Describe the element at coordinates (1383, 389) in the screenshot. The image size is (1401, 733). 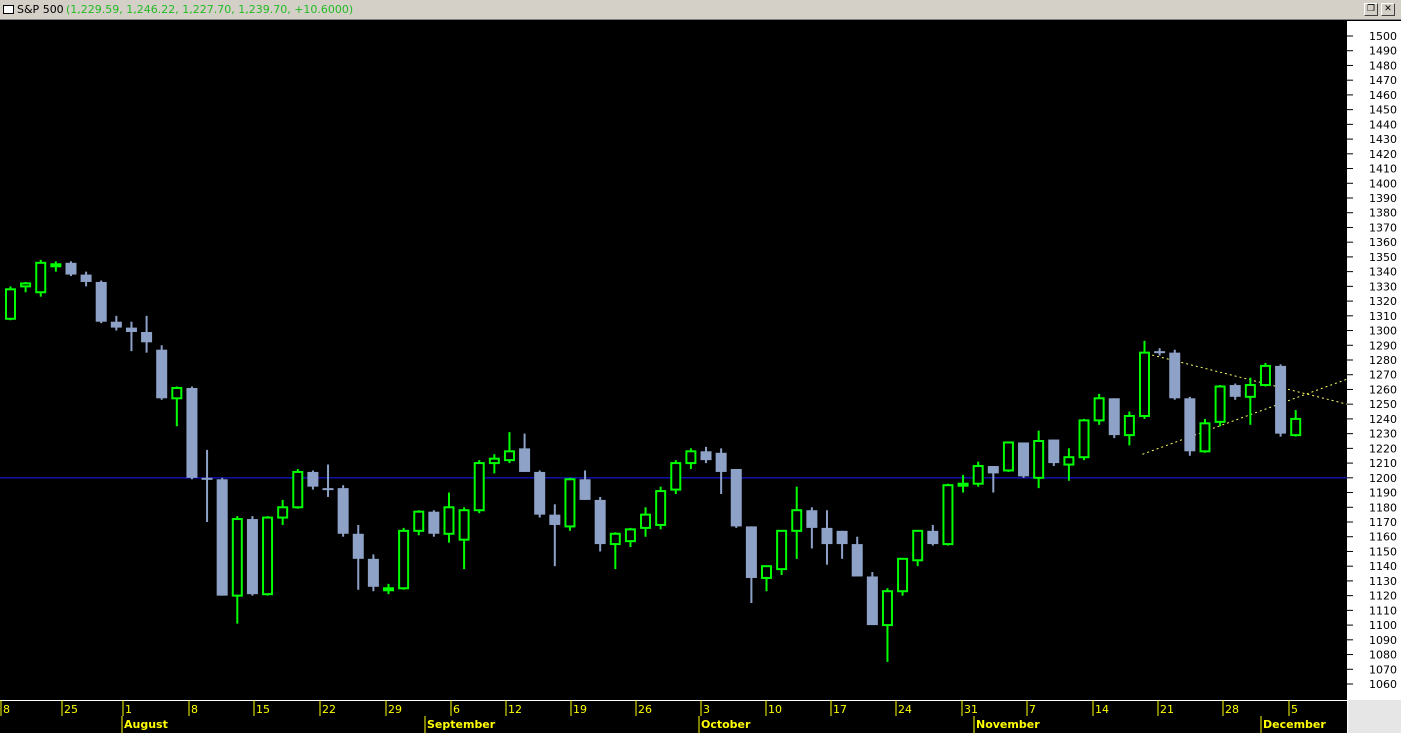
I see `price-tick-label: 1260` at that location.